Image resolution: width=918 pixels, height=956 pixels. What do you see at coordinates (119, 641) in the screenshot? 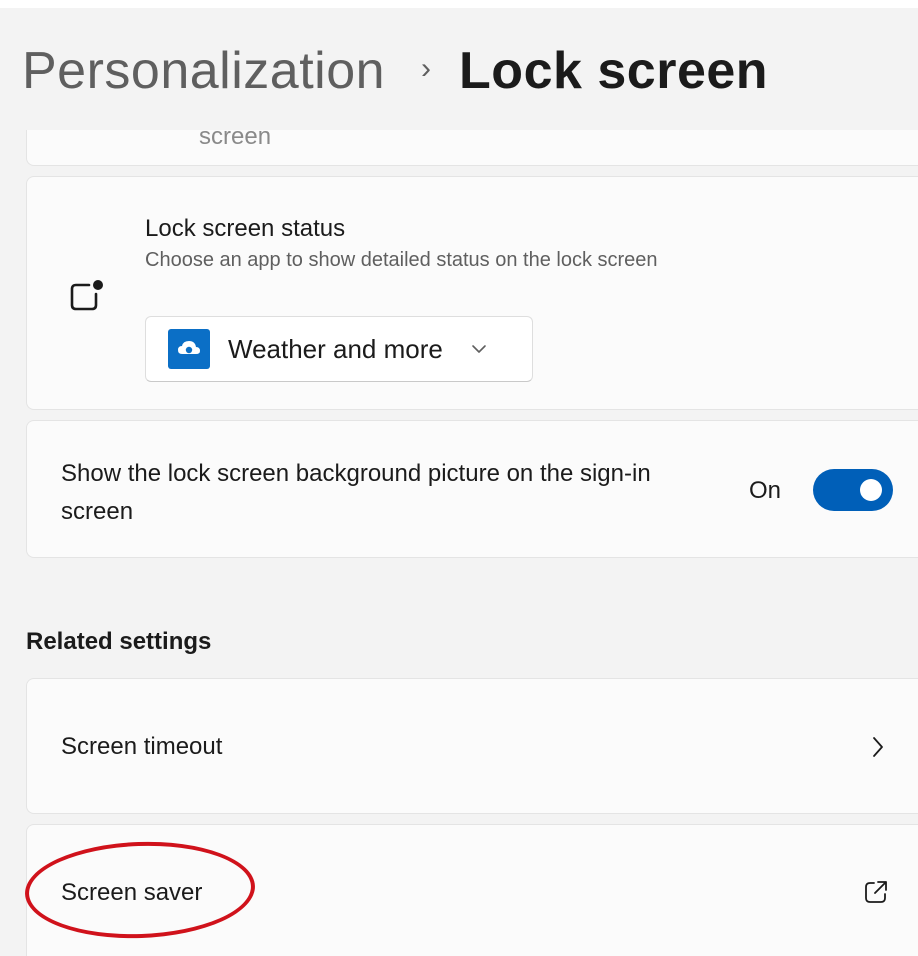
I see `related-settings-heading: Related settings` at bounding box center [119, 641].